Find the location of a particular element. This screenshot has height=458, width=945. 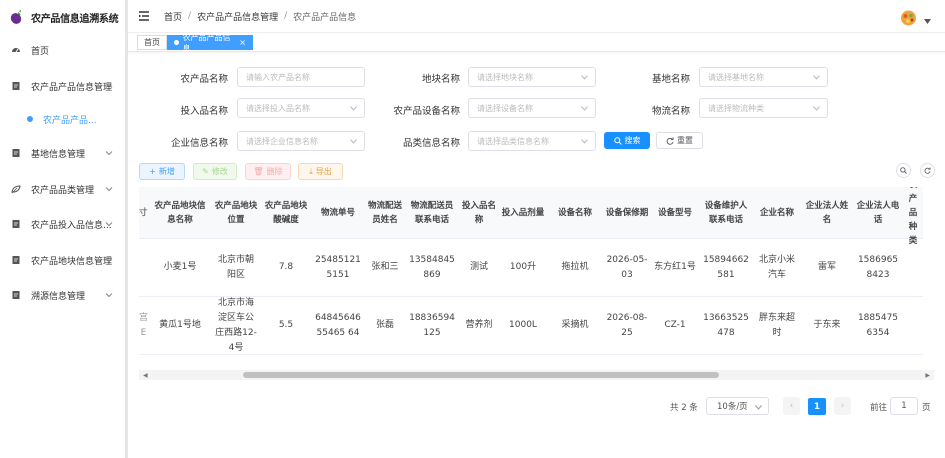

table-cell is located at coordinates (913, 268).